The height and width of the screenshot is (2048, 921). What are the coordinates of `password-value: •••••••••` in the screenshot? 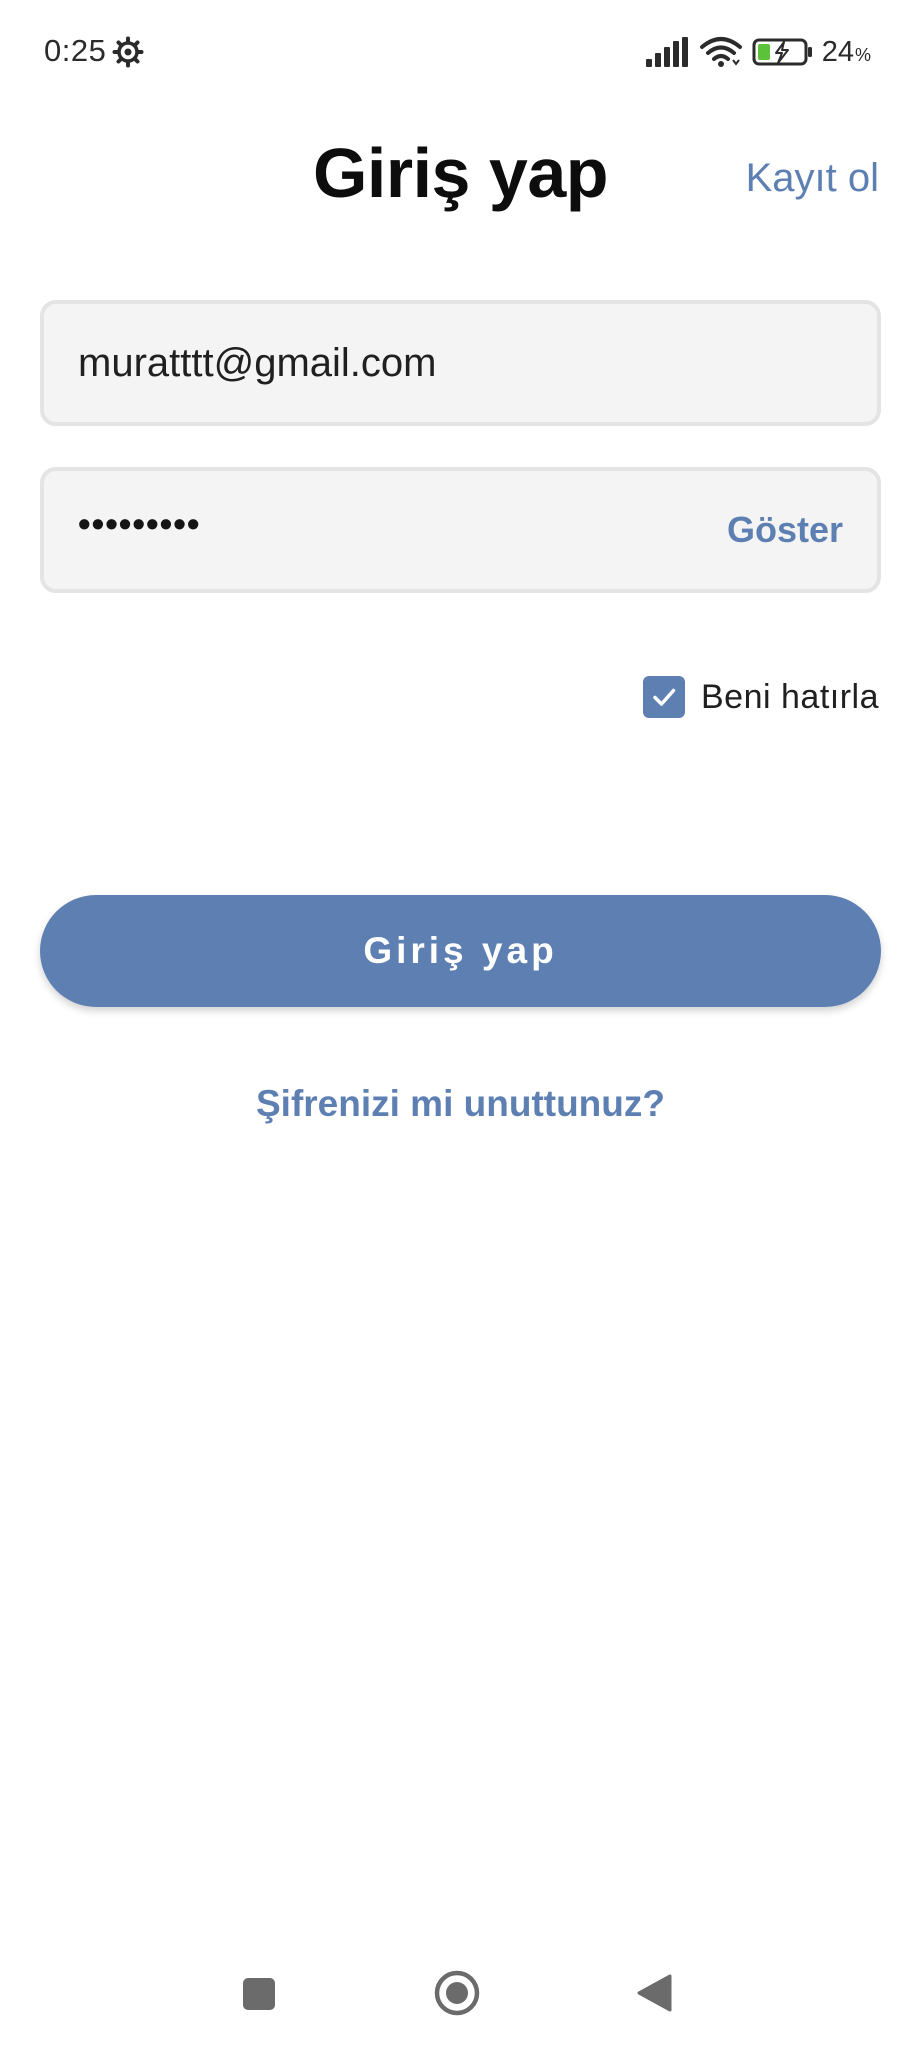 It's located at (402, 524).